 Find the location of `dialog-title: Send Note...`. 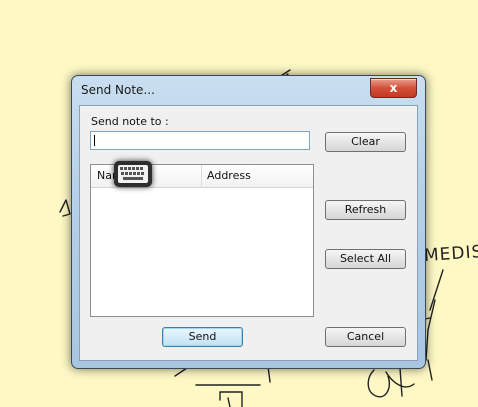

dialog-title: Send Note... is located at coordinates (118, 90).